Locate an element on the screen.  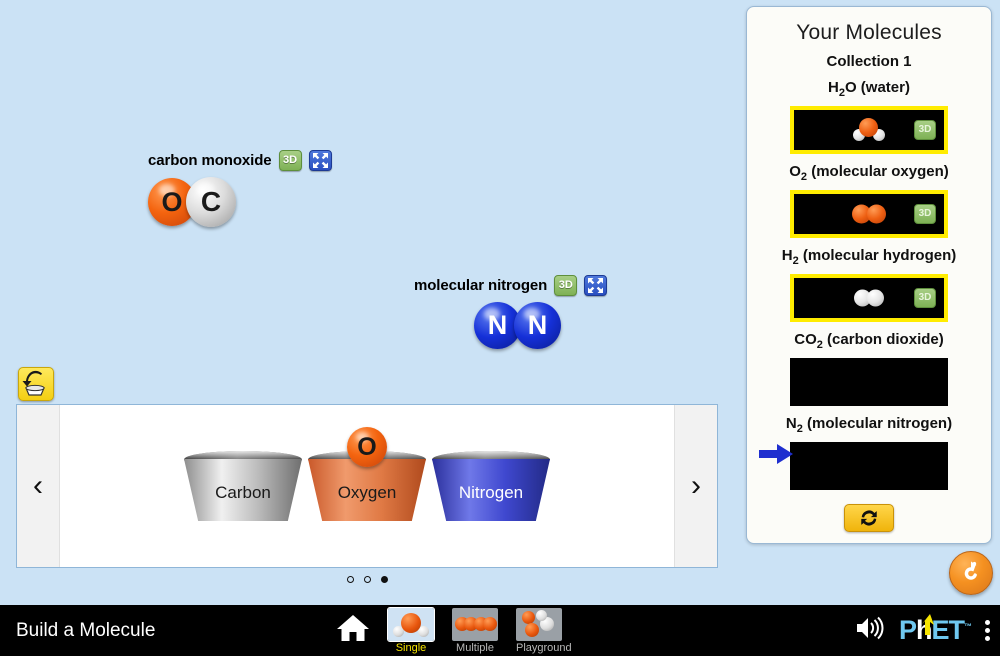
blue-pointer-arrow-icon is located at coordinates (776, 454).